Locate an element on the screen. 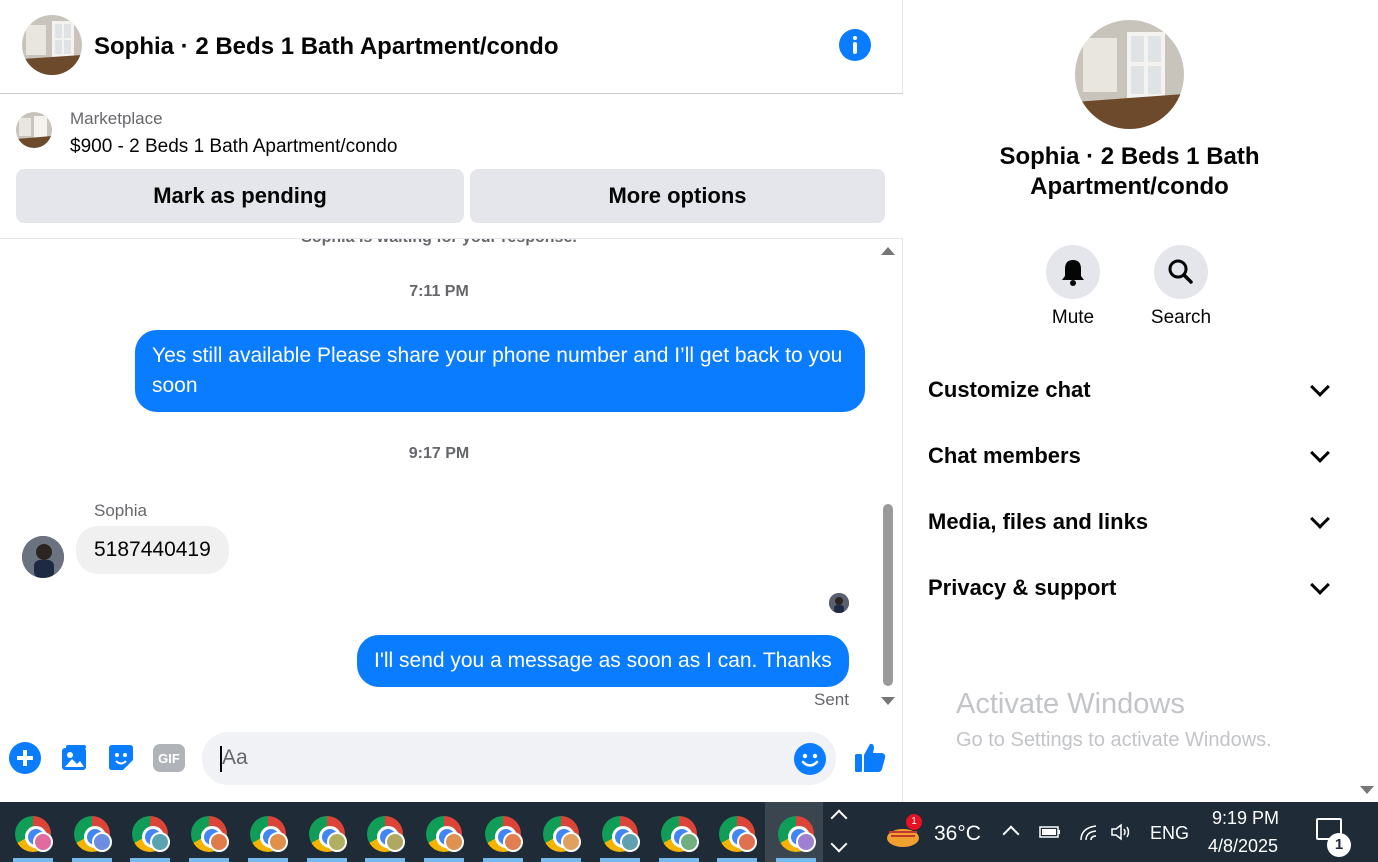 The width and height of the screenshot is (1378, 862). plus-icon is located at coordinates (25, 758).